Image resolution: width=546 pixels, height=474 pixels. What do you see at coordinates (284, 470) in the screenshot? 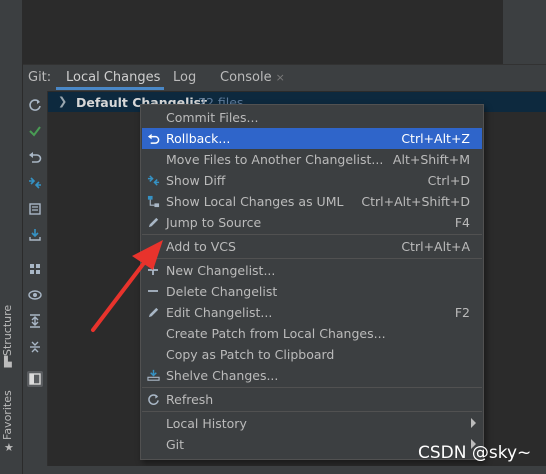
I see `status-bar` at bounding box center [284, 470].